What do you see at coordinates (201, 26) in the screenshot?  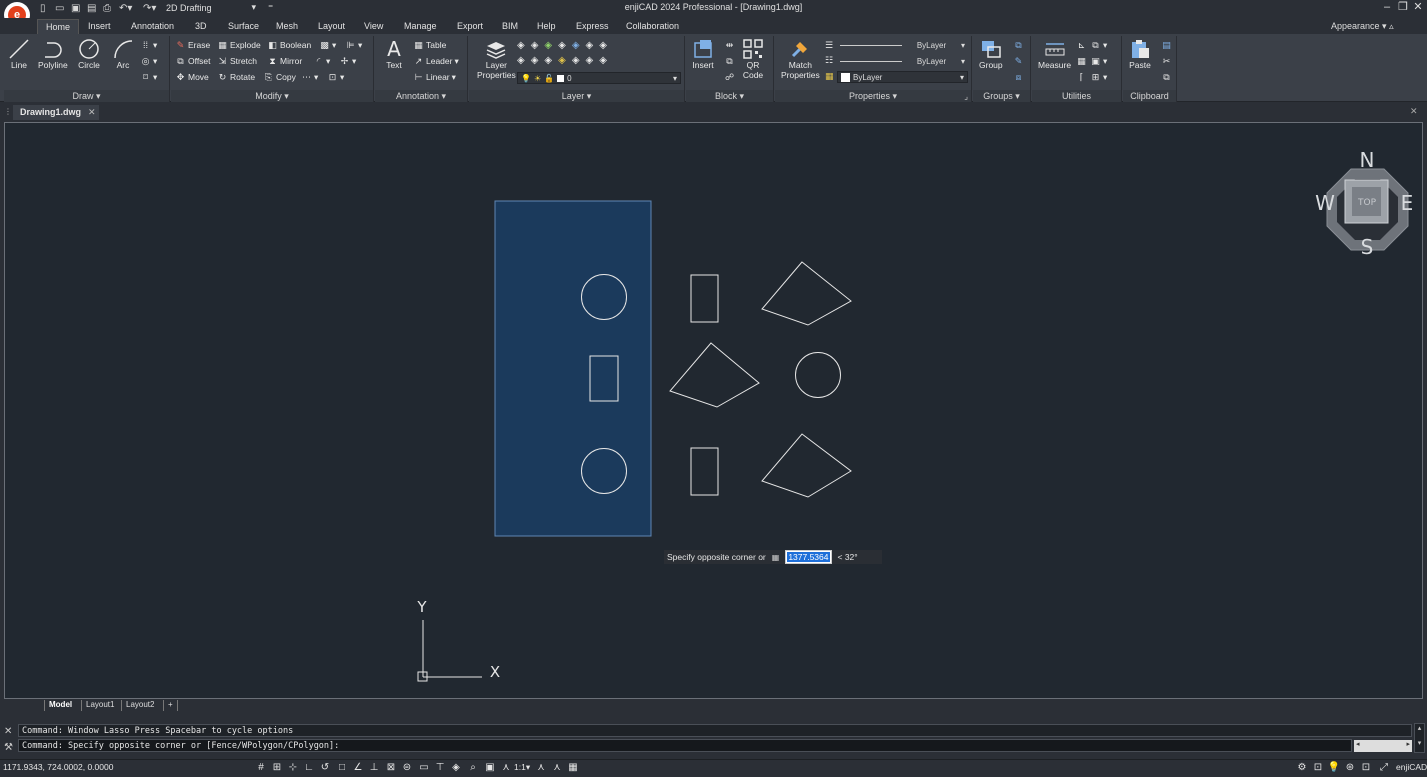 I see `tab-3d: 3D` at bounding box center [201, 26].